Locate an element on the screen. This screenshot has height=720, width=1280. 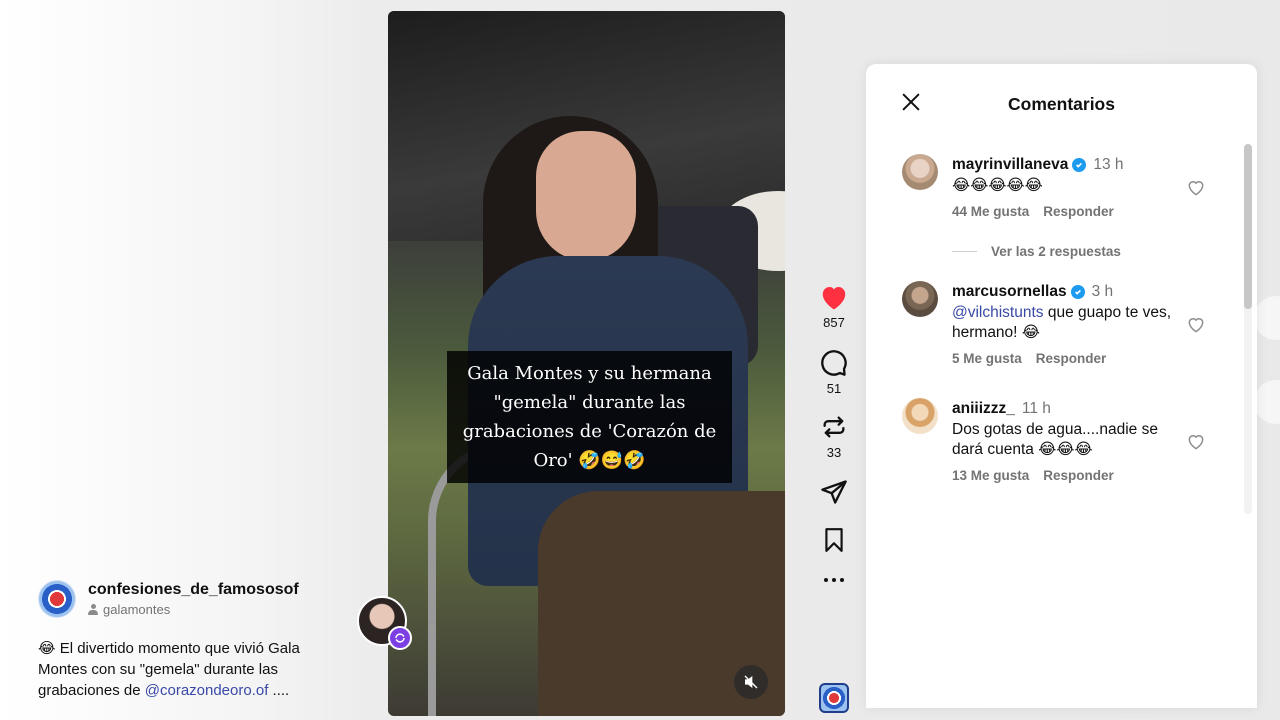
panel-title: Comentarios is located at coordinates (1061, 104).